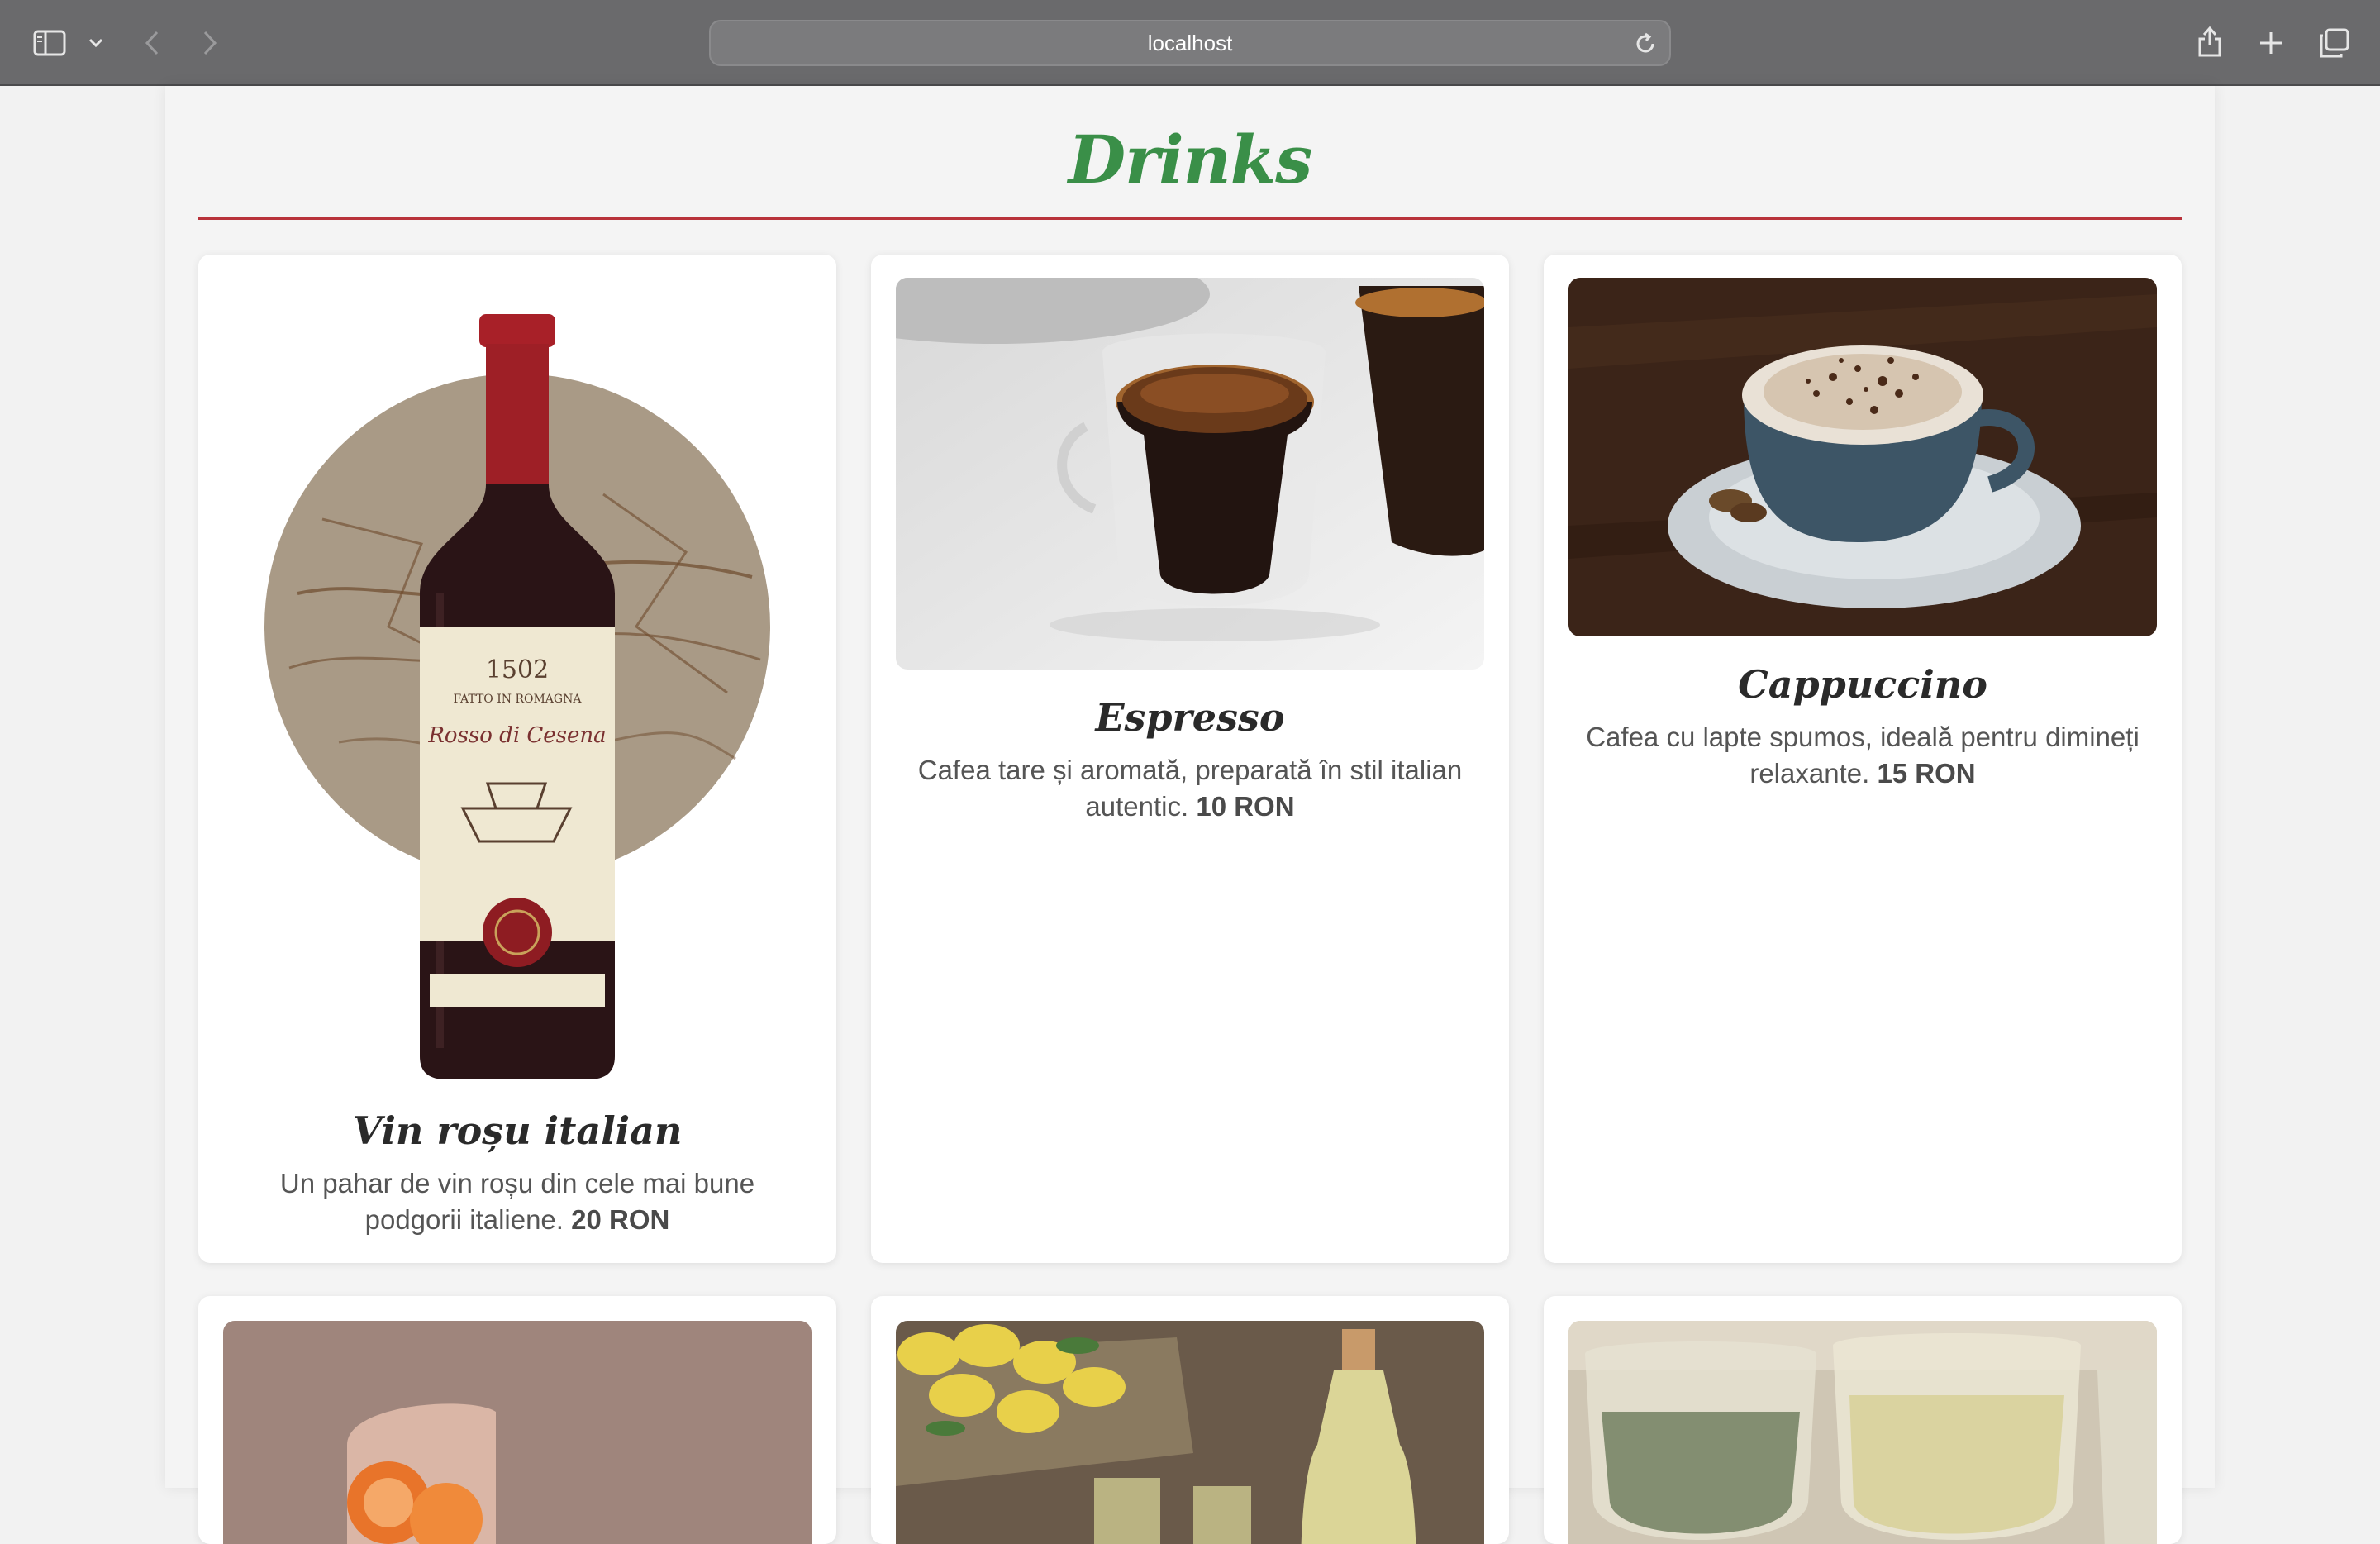 Image resolution: width=2380 pixels, height=1544 pixels. I want to click on forward-icon, so click(210, 43).